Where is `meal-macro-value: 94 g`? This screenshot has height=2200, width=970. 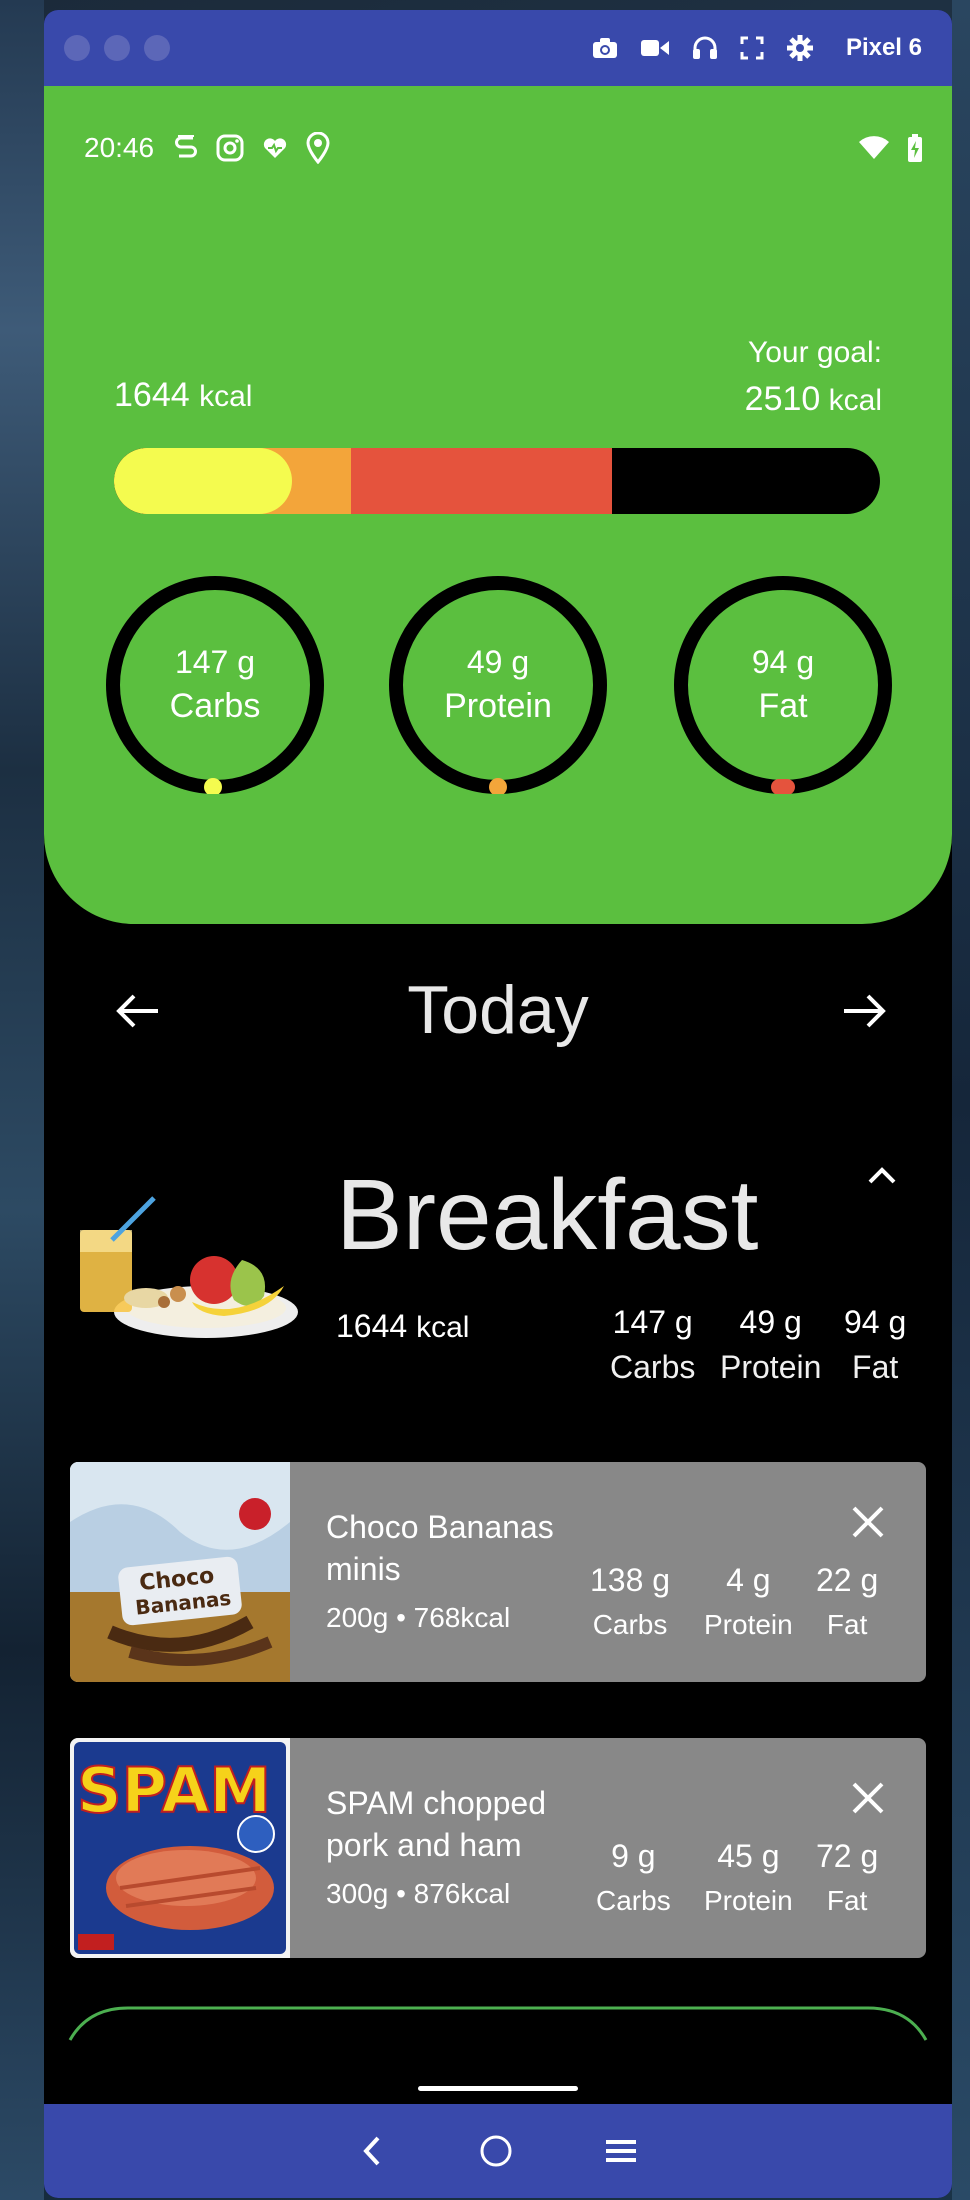 meal-macro-value: 94 g is located at coordinates (875, 1322).